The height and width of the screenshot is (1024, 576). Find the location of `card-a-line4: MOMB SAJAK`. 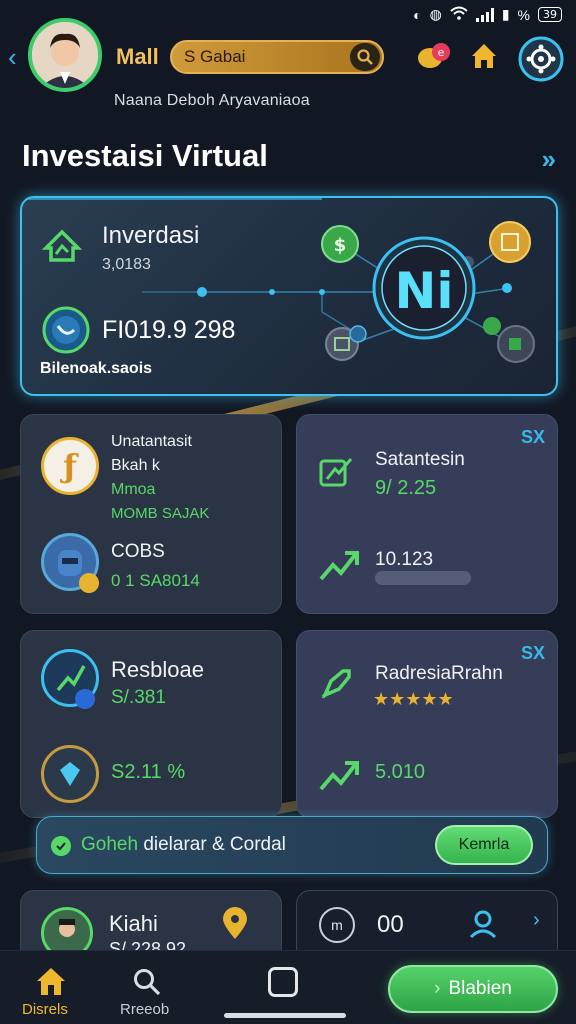

card-a-line4: MOMB SAJAK is located at coordinates (160, 513).